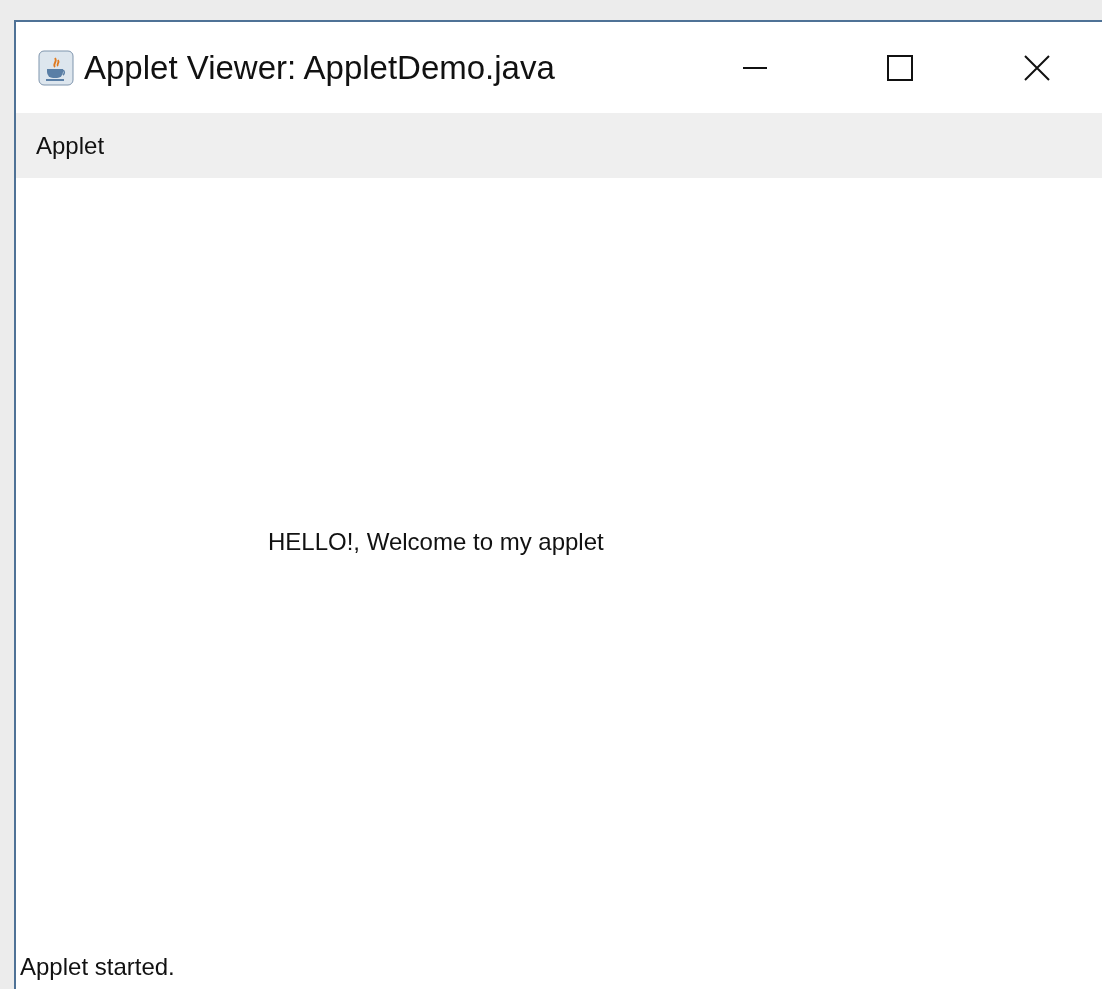 This screenshot has height=989, width=1102. Describe the element at coordinates (70, 145) in the screenshot. I see `menu-item: Applet` at that location.